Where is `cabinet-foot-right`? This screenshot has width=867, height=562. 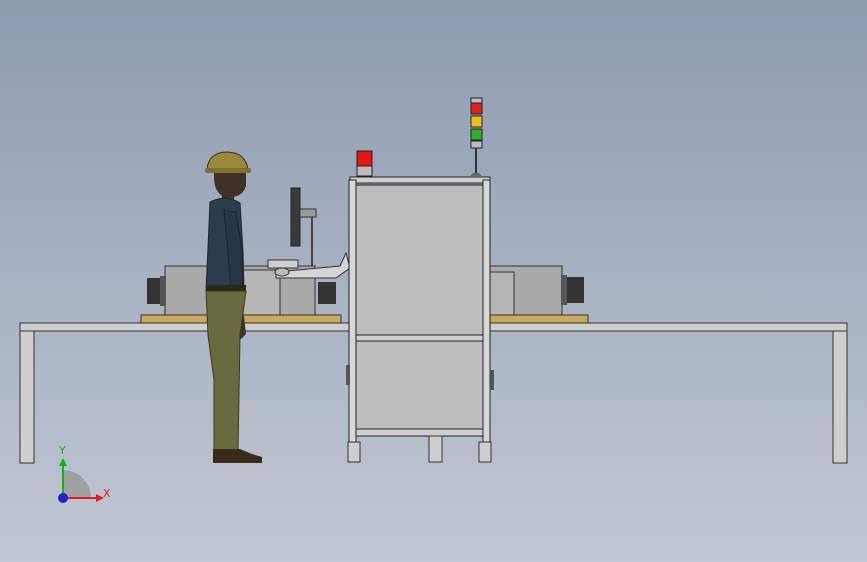 cabinet-foot-right is located at coordinates (485, 452).